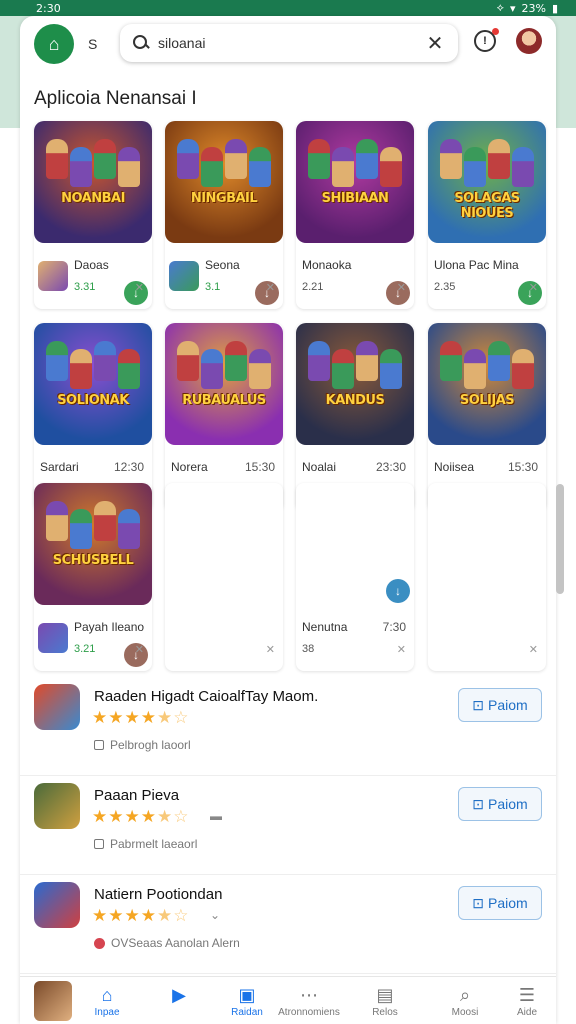 This screenshot has width=576, height=1024. I want to click on app-card: NINGBAIL ↓ Seona 3.1 ✕, so click(224, 215).